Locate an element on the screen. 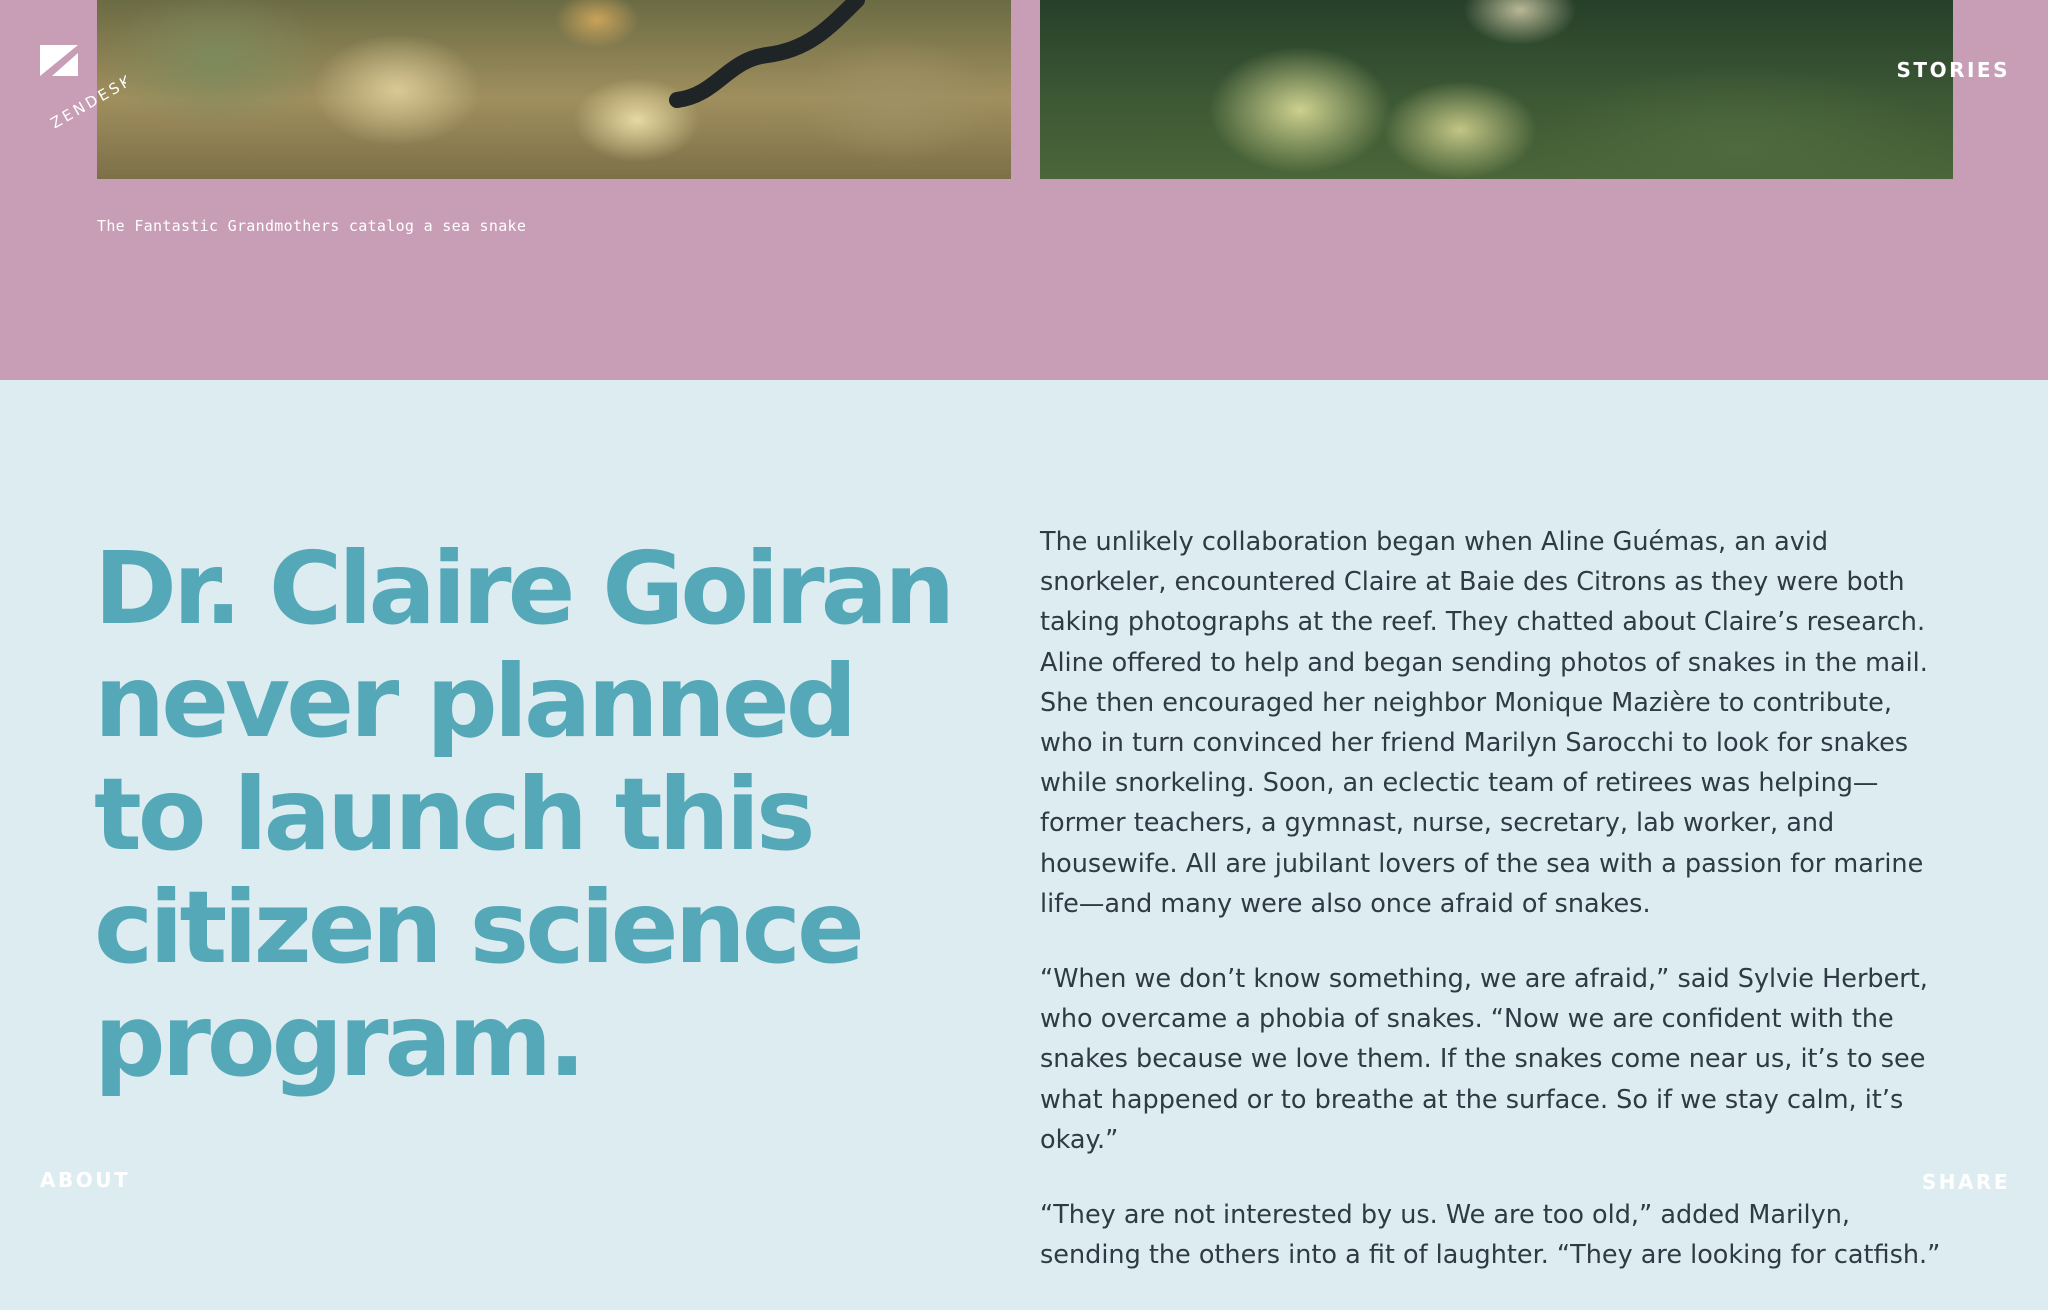  sea-snake-reef-photo is located at coordinates (554, 89).